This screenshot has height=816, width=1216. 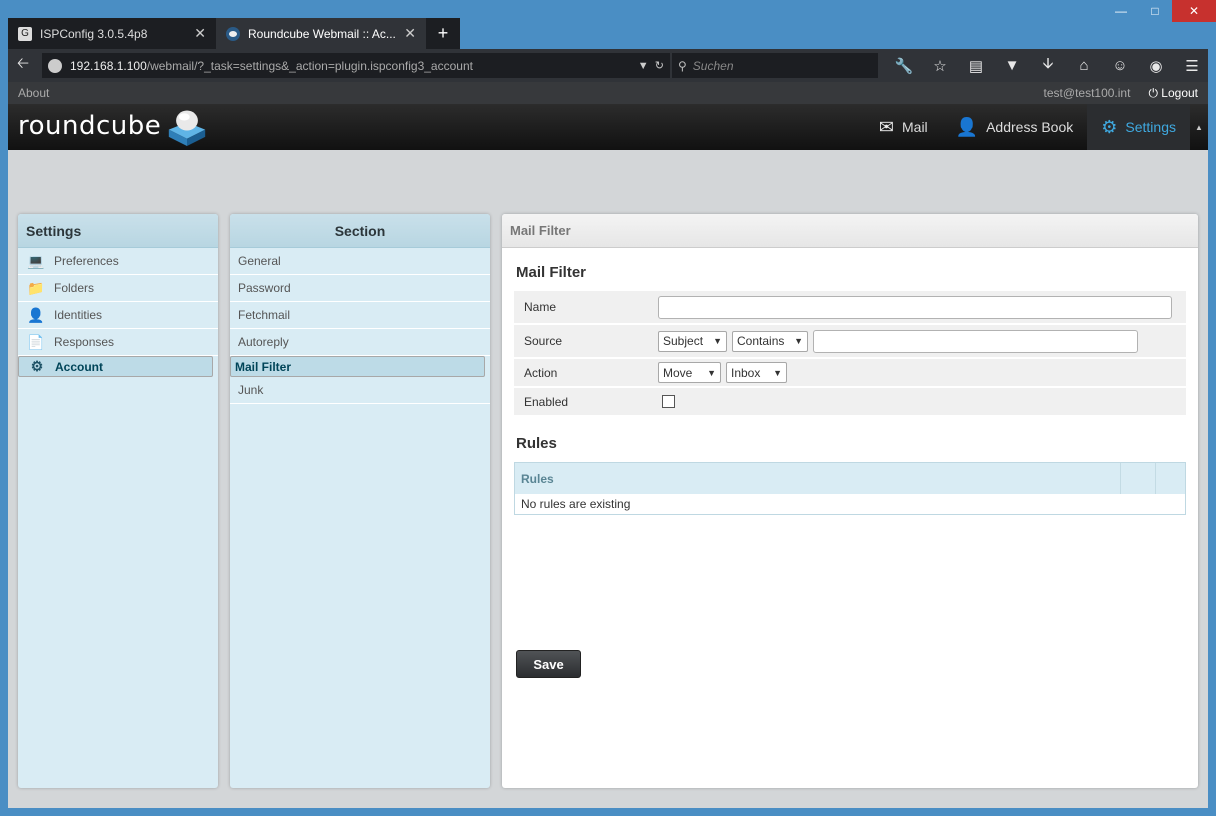 I want to click on settings-item-label: Preferences, so click(x=86, y=261).